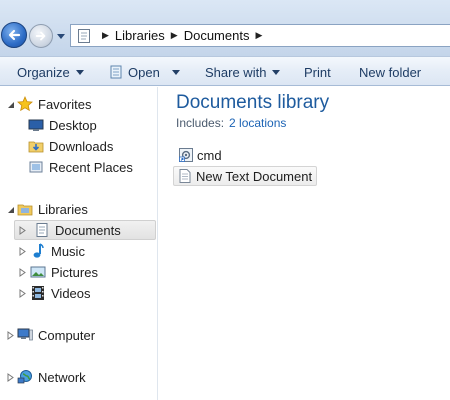  Describe the element at coordinates (81, 146) in the screenshot. I see `nav-item-downloads-label: Downloads` at that location.